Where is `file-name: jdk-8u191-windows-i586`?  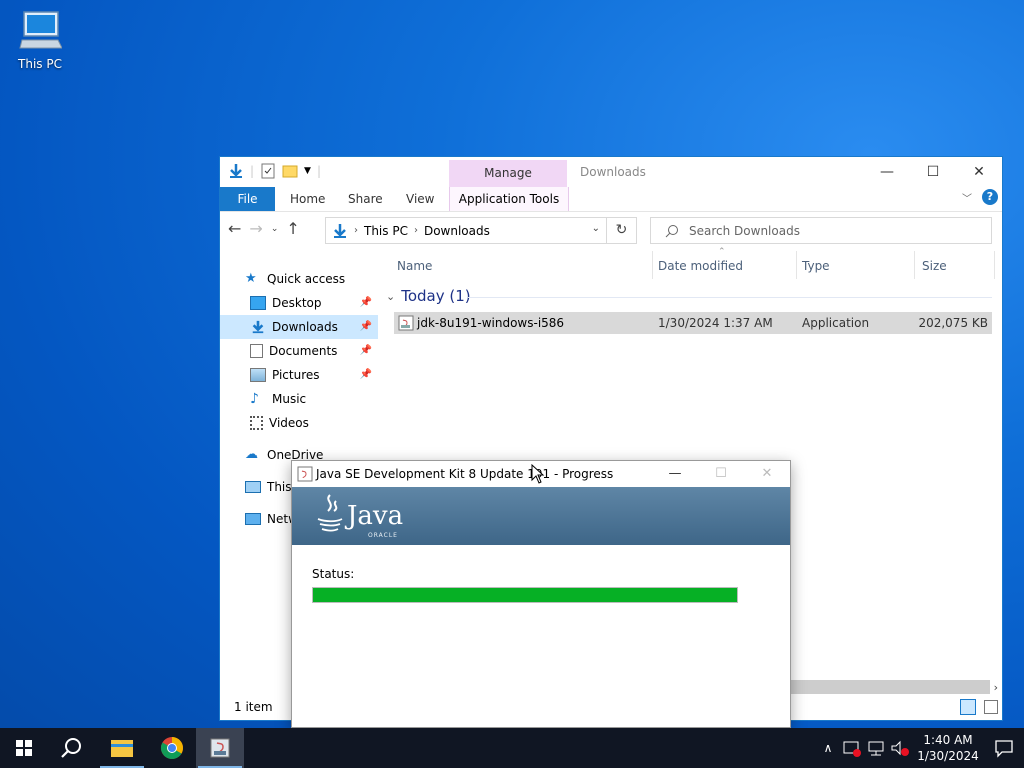
file-name: jdk-8u191-windows-i586 is located at coordinates (491, 323).